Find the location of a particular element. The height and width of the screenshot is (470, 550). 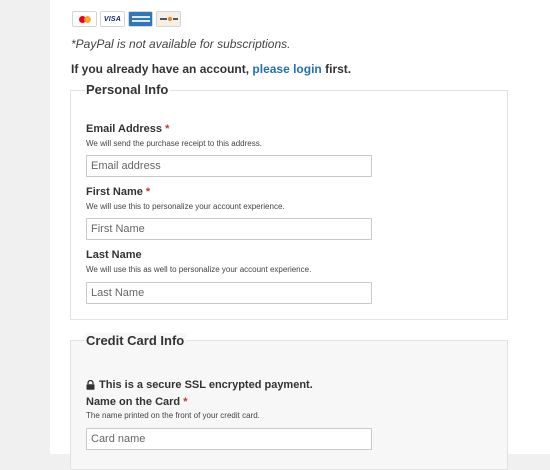

login-prefix: If you already have an account, is located at coordinates (160, 69).